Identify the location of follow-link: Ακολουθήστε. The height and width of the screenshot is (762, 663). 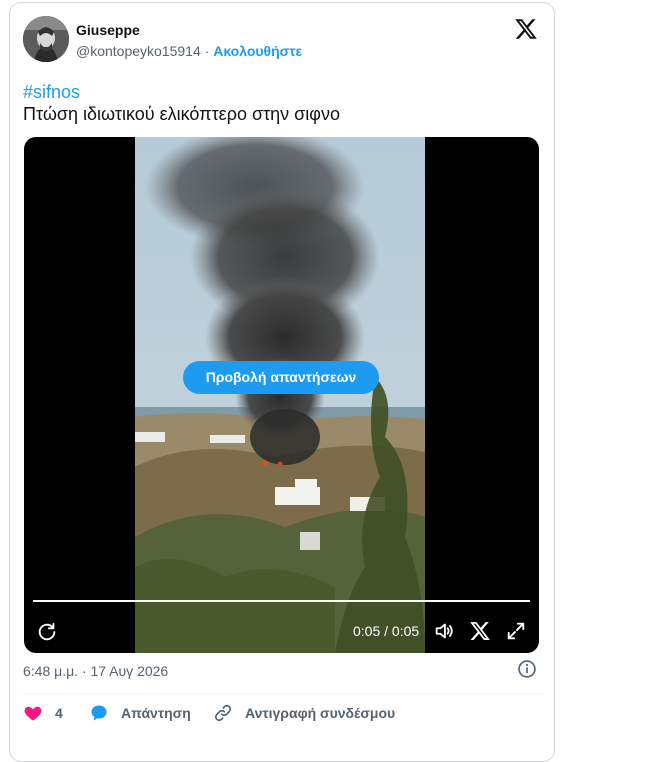
(257, 51).